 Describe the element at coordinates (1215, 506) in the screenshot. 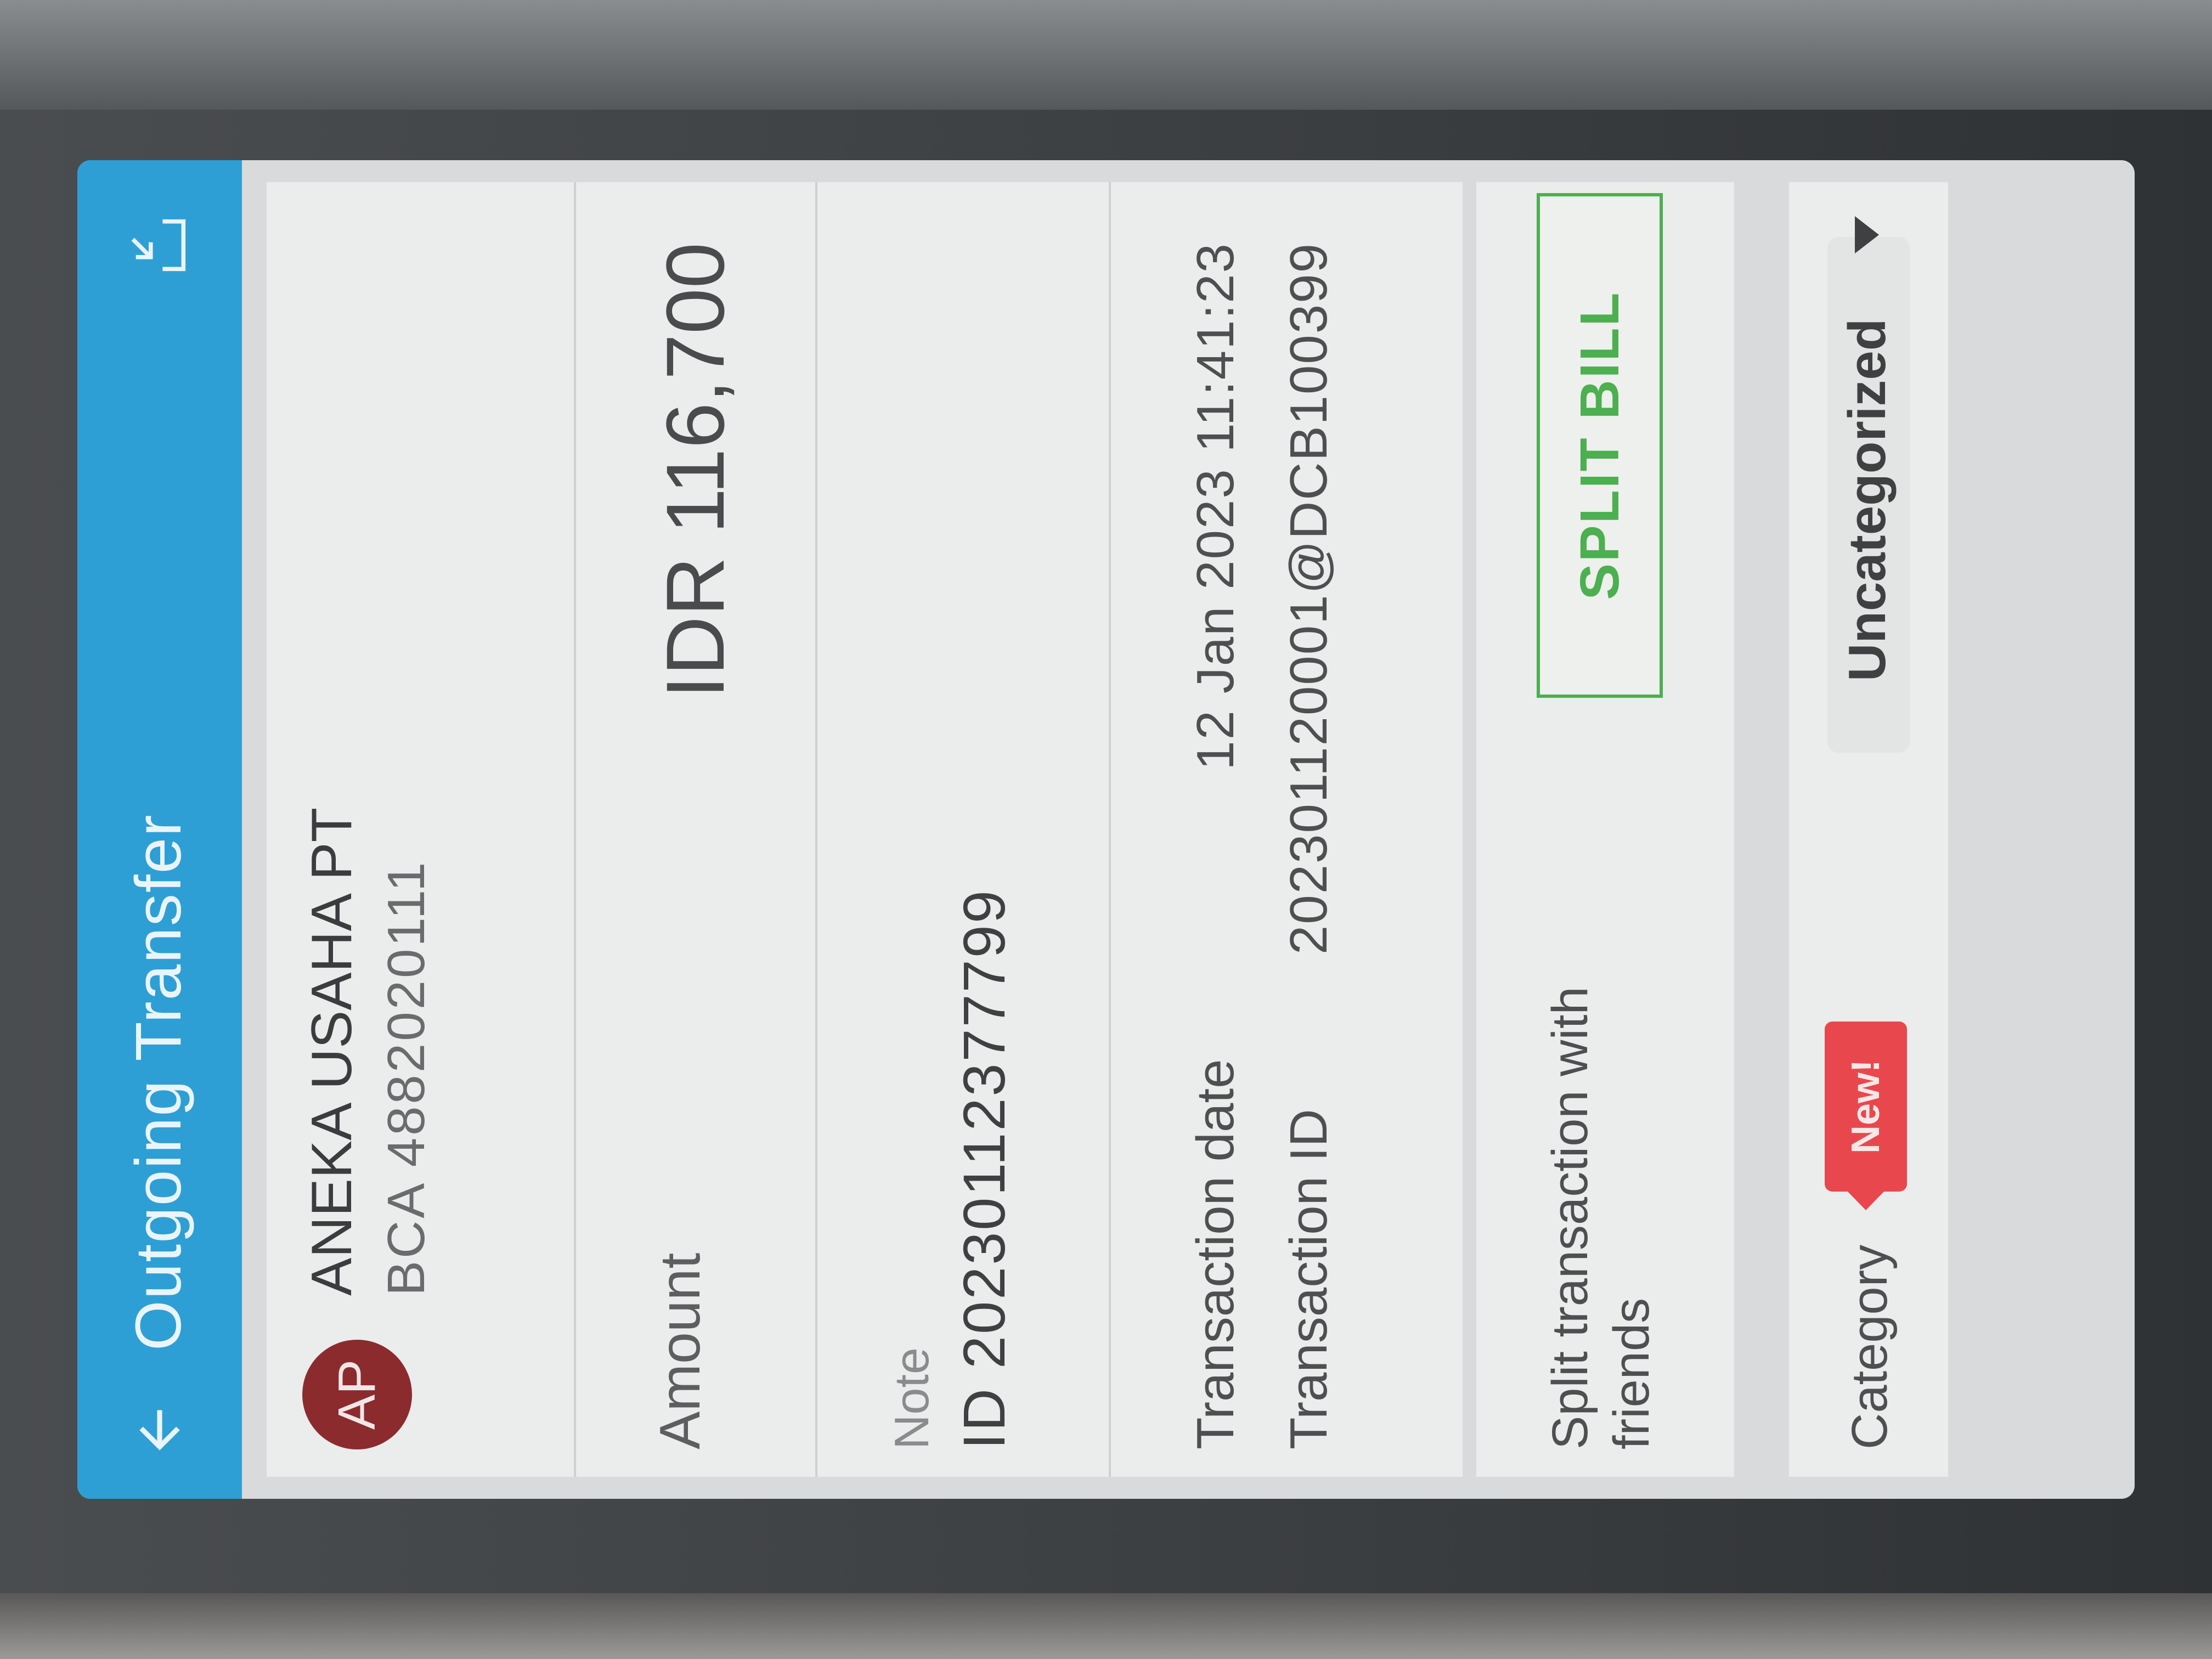

I see `transaction-date-value: 12 Jan 2023 11:41:23` at that location.